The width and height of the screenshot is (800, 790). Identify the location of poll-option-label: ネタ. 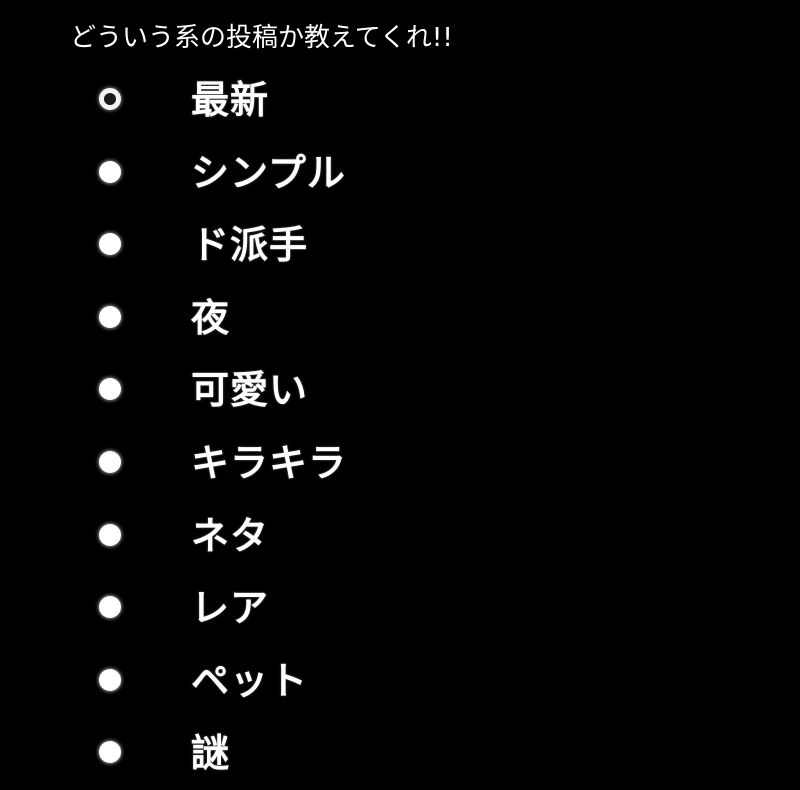
(230, 535).